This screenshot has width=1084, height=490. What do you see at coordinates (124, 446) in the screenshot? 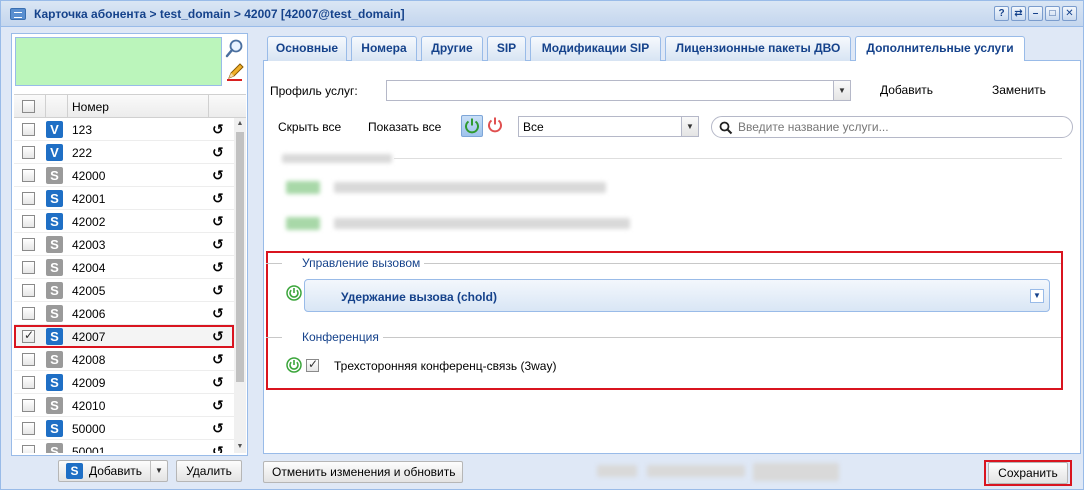
I see `table-row: S 50001 ↺` at bounding box center [124, 446].